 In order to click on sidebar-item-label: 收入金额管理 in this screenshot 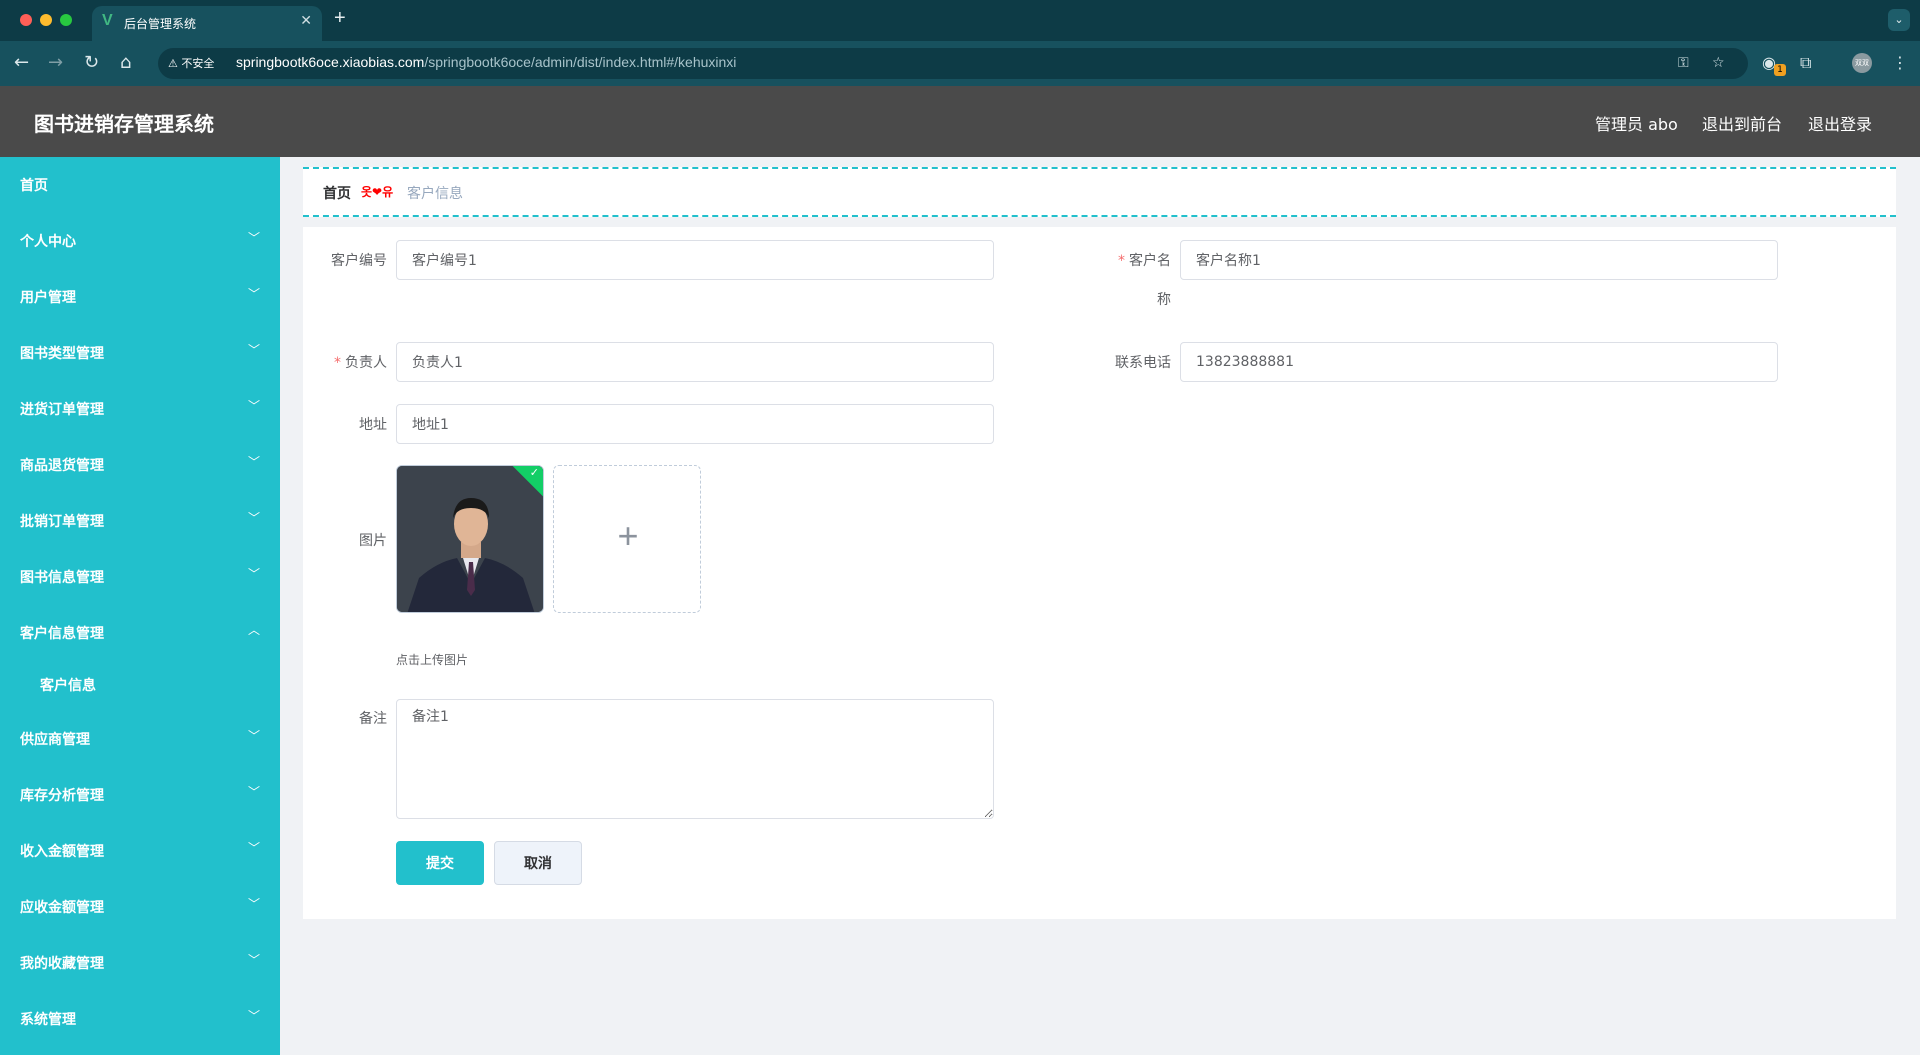, I will do `click(62, 852)`.